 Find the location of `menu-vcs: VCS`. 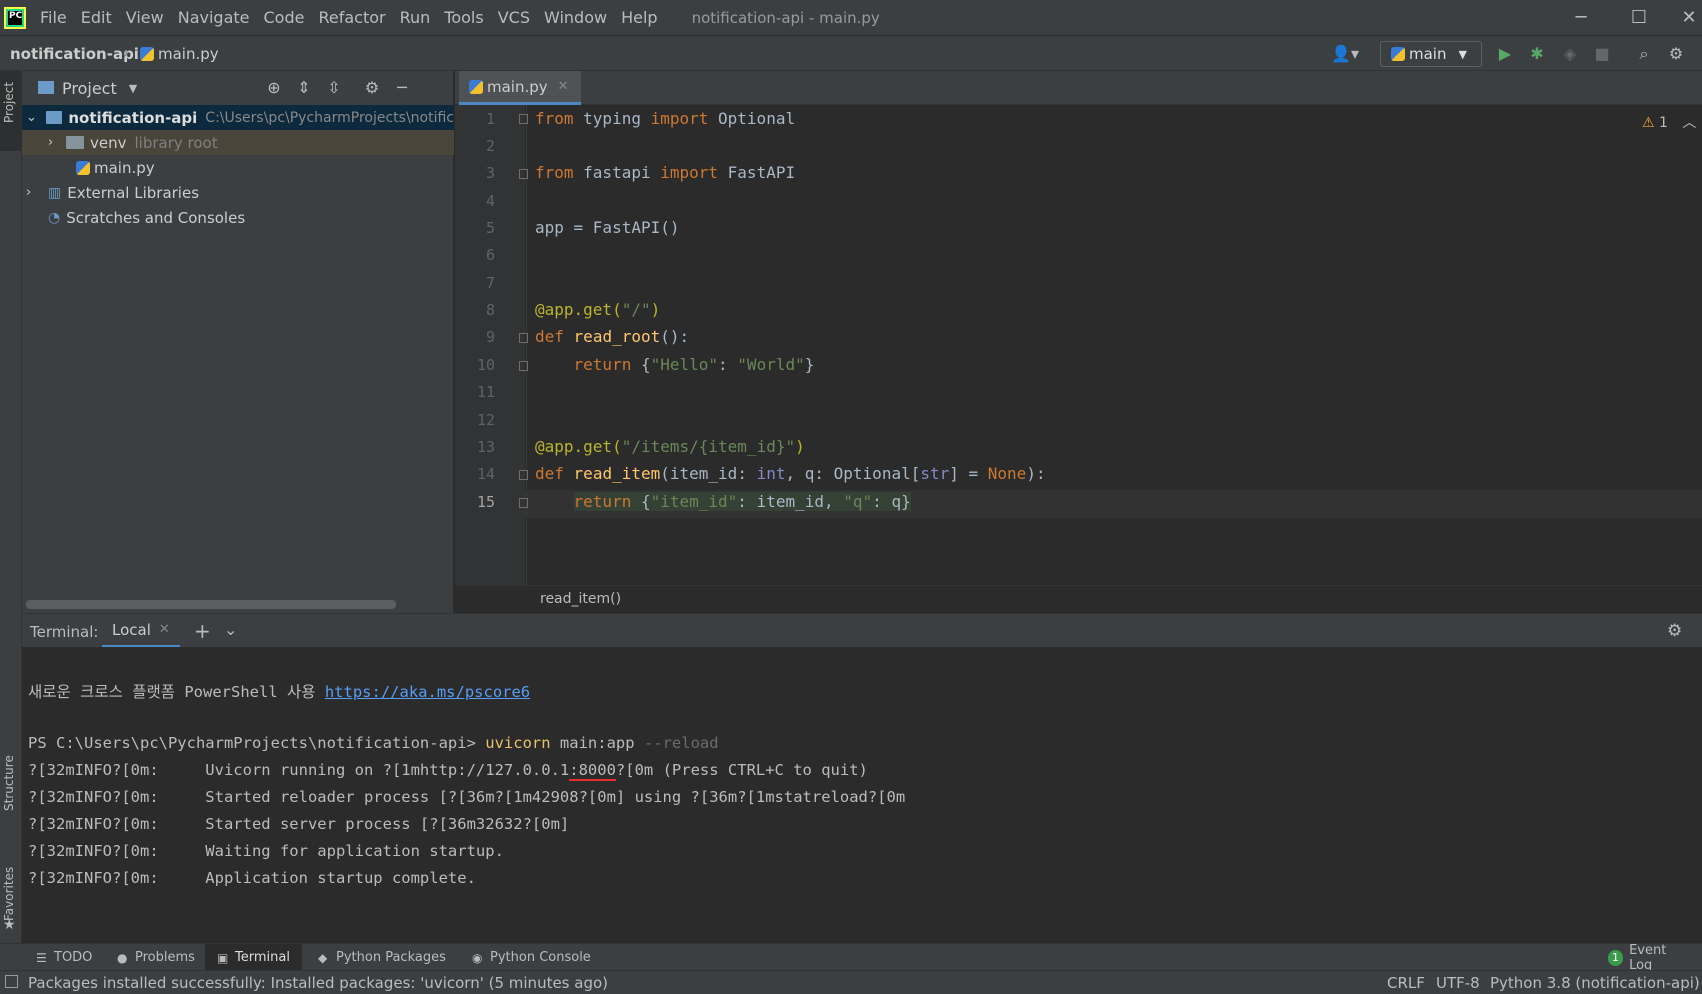

menu-vcs: VCS is located at coordinates (514, 17).